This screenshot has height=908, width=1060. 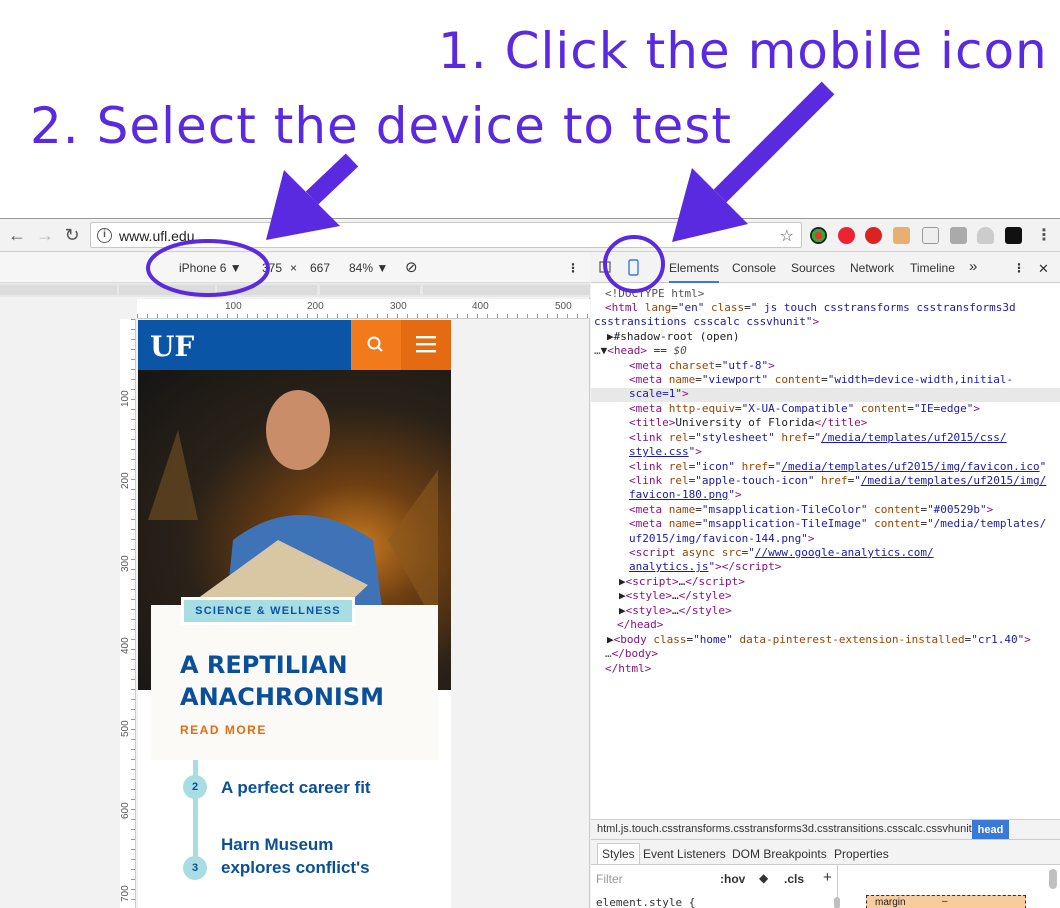 What do you see at coordinates (563, 306) in the screenshot?
I see `ruler-top-label: 500` at bounding box center [563, 306].